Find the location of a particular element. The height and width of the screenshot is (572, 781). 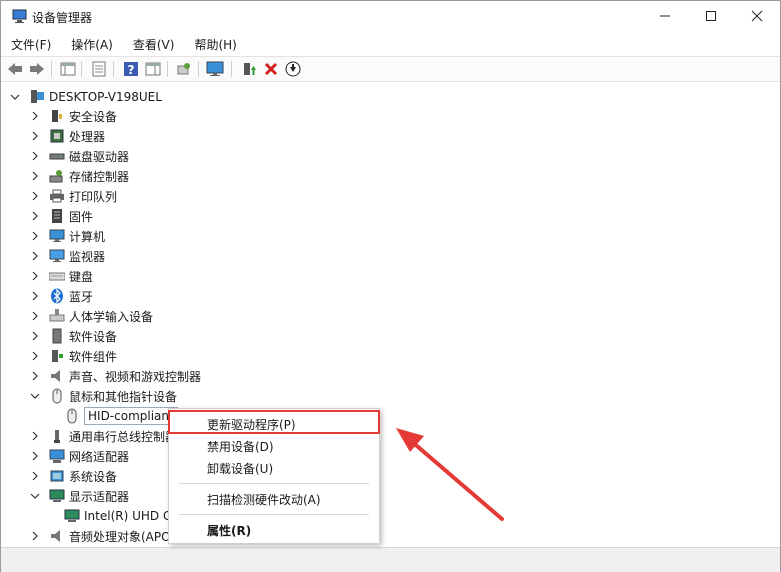

tree-item-label: 软件设备 is located at coordinates (93, 336).